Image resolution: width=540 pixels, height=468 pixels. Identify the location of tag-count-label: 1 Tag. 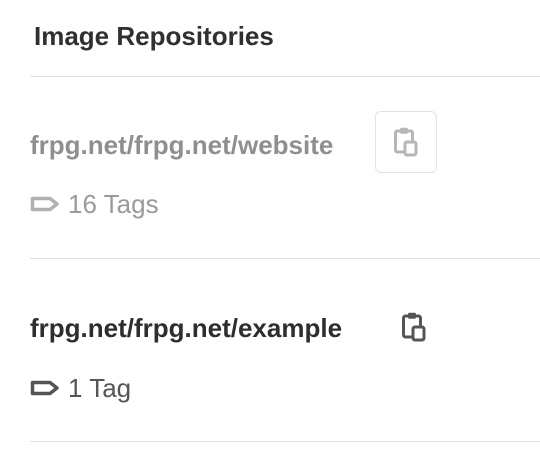
(100, 388).